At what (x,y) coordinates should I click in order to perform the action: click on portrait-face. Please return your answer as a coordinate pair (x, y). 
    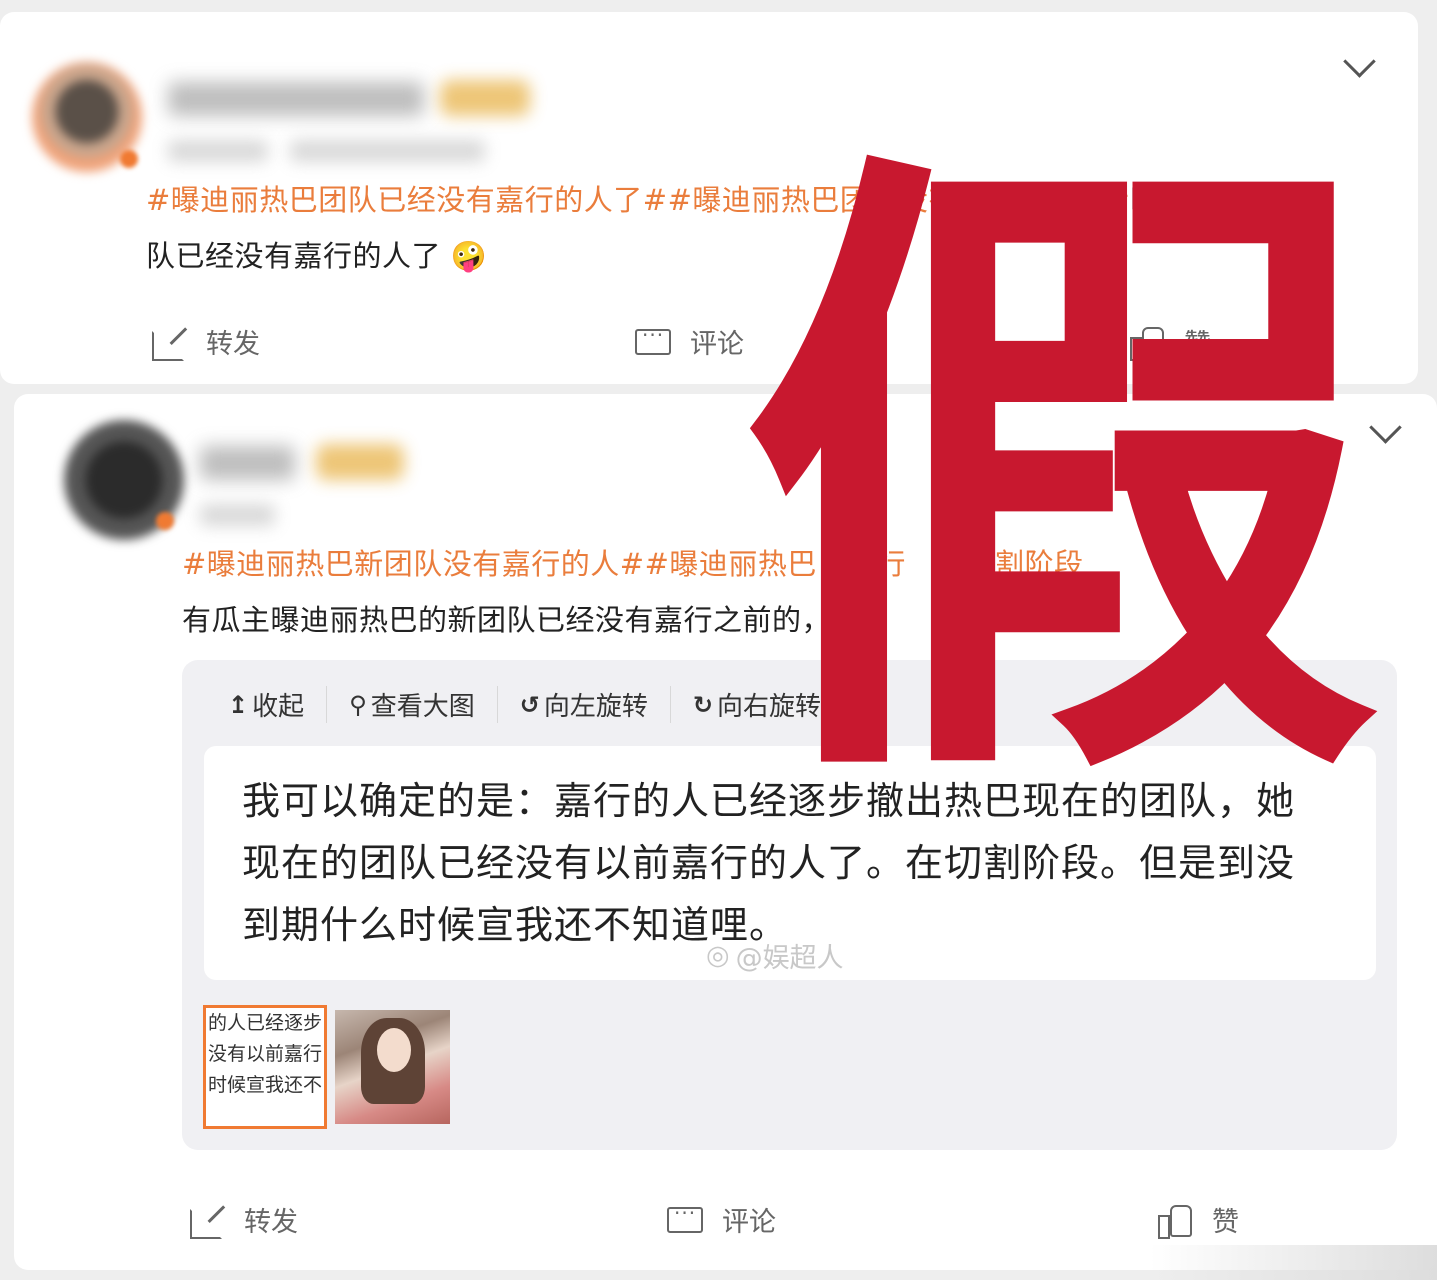
    Looking at the image, I should click on (394, 1050).